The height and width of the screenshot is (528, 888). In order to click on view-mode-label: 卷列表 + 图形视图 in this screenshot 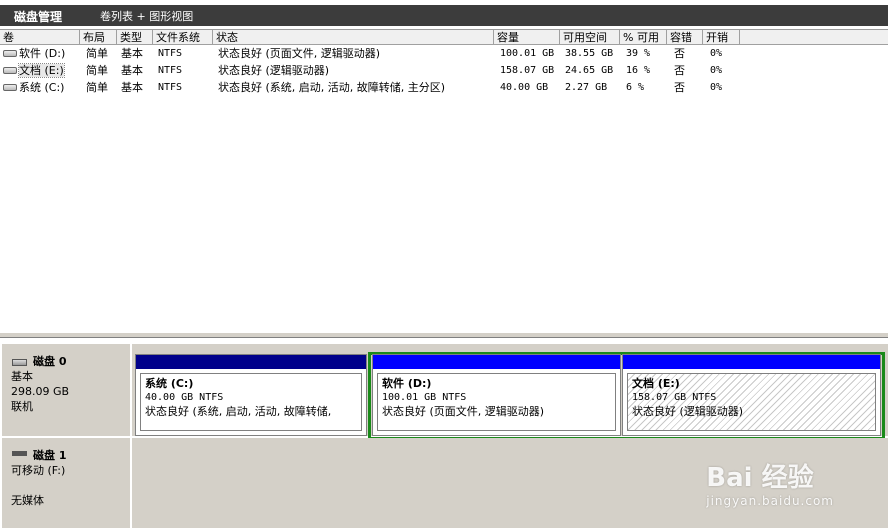, I will do `click(147, 16)`.